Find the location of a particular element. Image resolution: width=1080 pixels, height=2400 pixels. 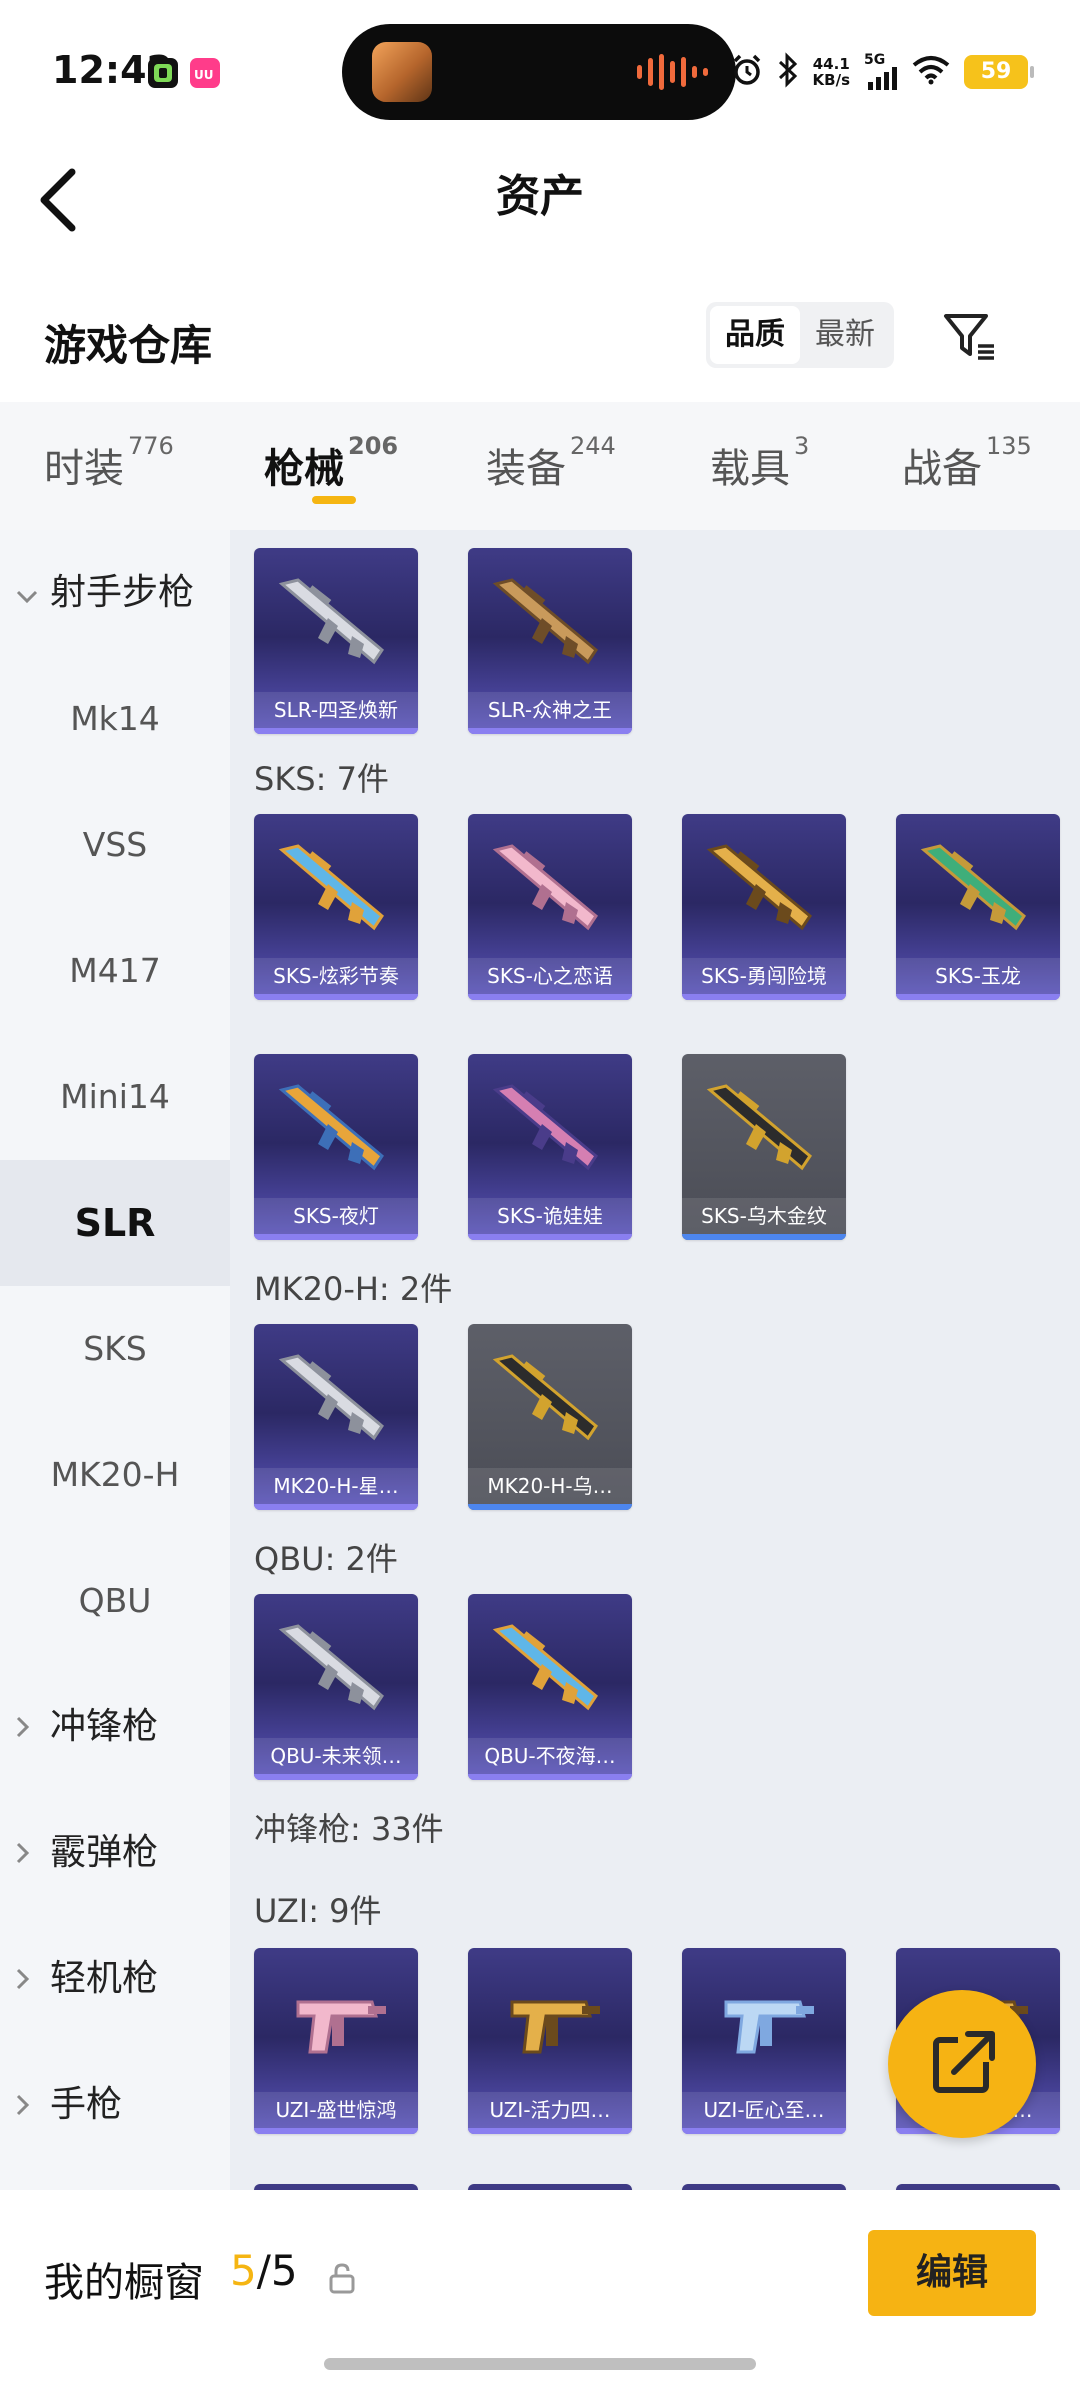

category-tabs: 时装 776 枪械 206 装备 244 载具 3 战备 135 is located at coordinates (540, 466).